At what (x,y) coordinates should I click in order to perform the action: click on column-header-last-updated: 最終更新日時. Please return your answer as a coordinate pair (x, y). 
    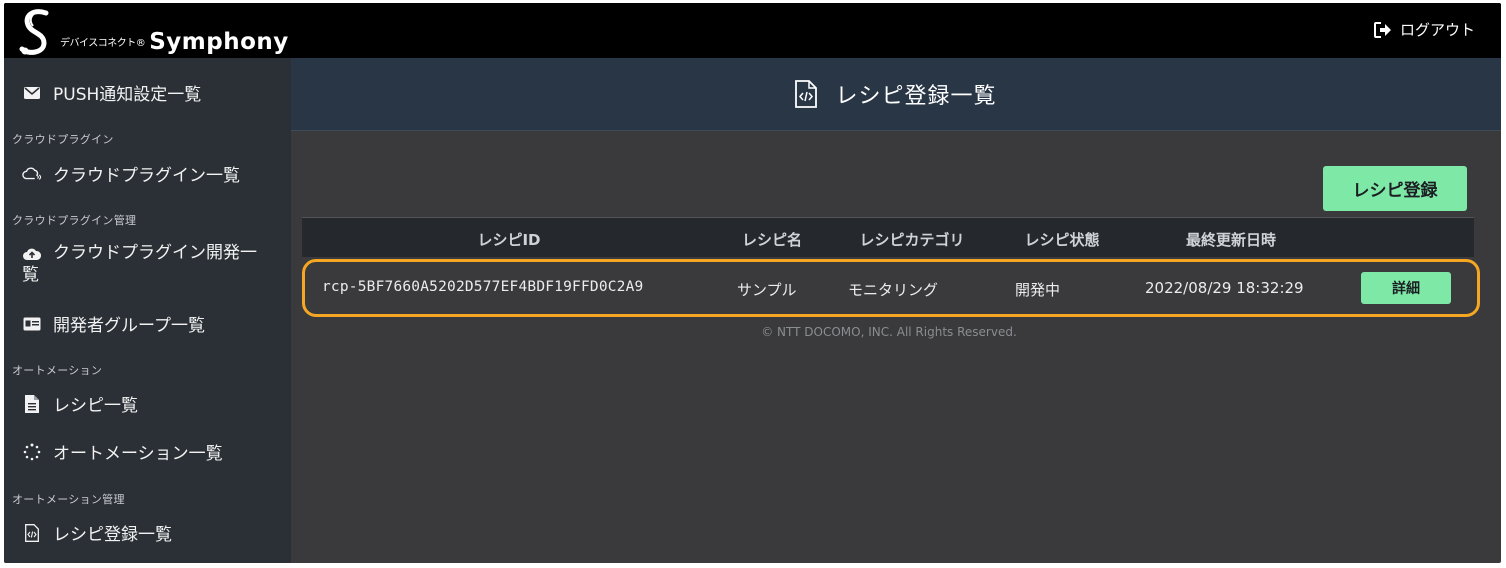
    Looking at the image, I should click on (1231, 240).